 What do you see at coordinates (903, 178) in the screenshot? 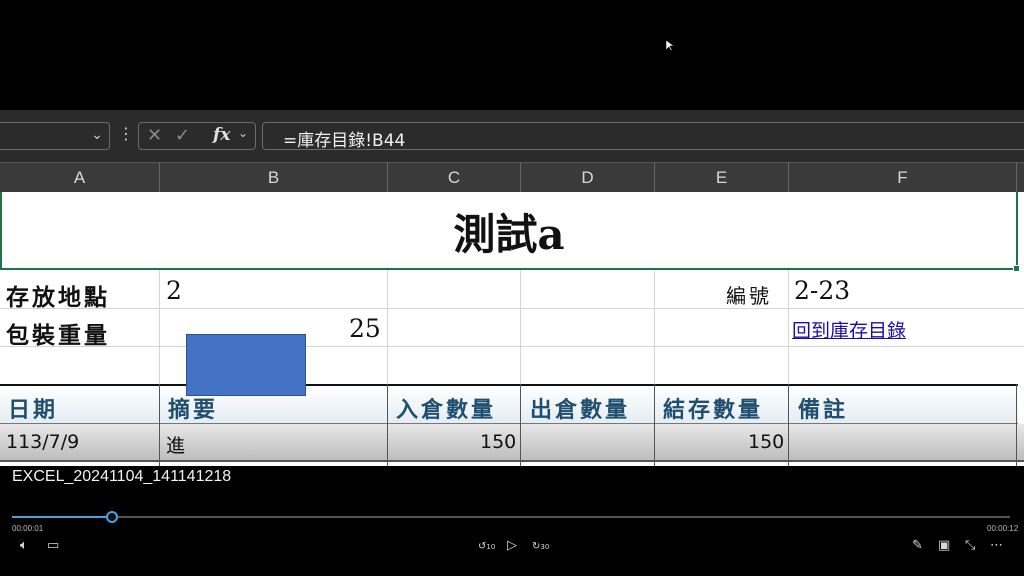
I see `column-header-f: F` at bounding box center [903, 178].